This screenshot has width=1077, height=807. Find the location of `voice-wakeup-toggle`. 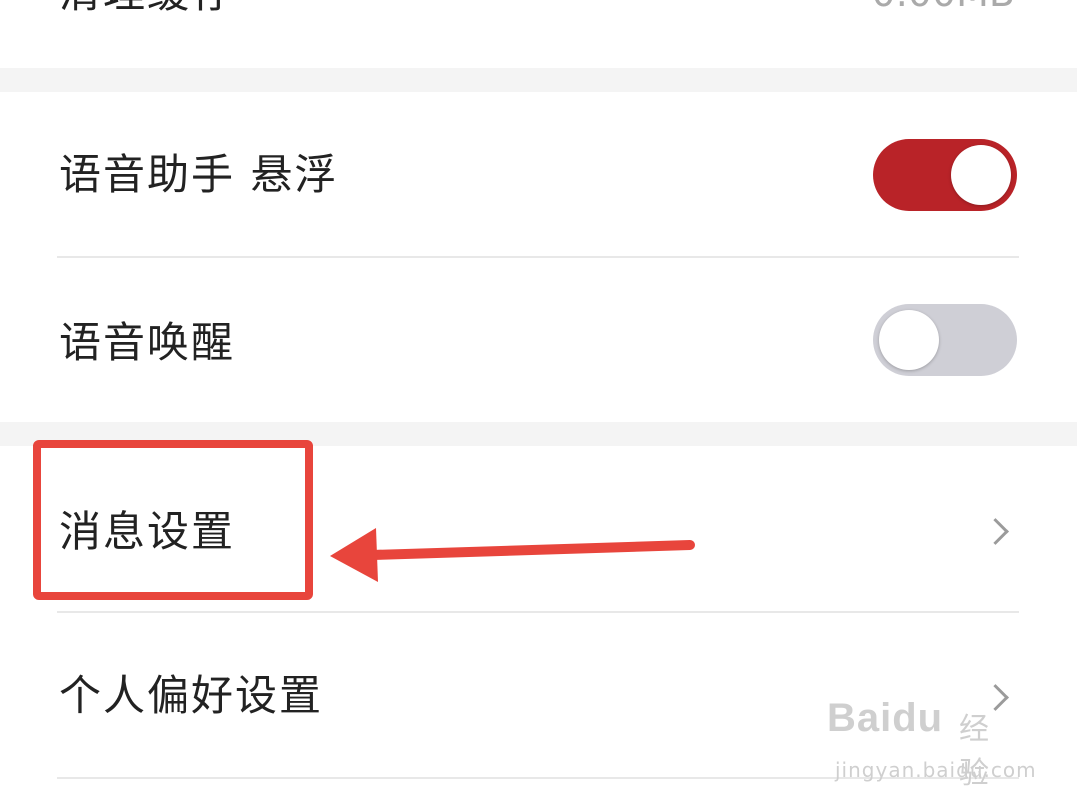

voice-wakeup-toggle is located at coordinates (945, 340).